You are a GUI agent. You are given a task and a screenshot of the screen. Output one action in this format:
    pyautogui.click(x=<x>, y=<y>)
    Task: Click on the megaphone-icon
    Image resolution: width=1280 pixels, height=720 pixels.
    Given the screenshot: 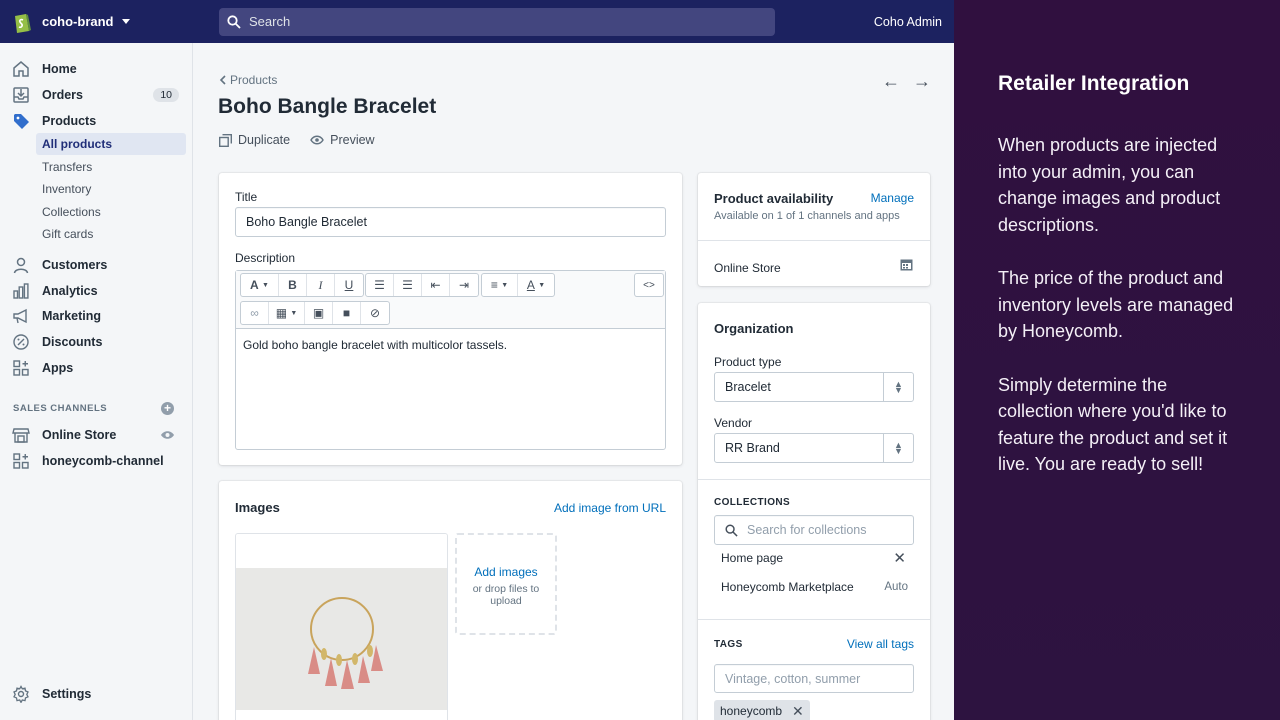 What is the action you would take?
    pyautogui.click(x=20, y=316)
    